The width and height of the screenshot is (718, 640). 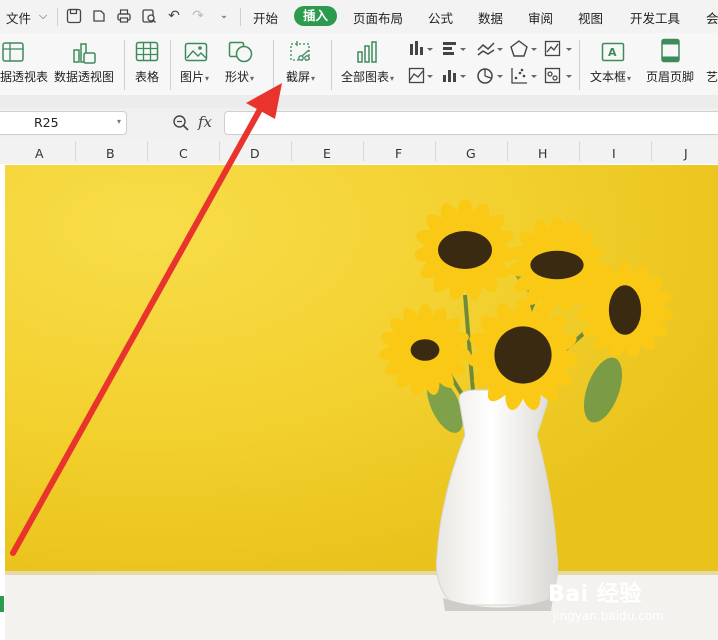 What do you see at coordinates (608, 616) in the screenshot?
I see `watermark-url: jingyan.baidu.com` at bounding box center [608, 616].